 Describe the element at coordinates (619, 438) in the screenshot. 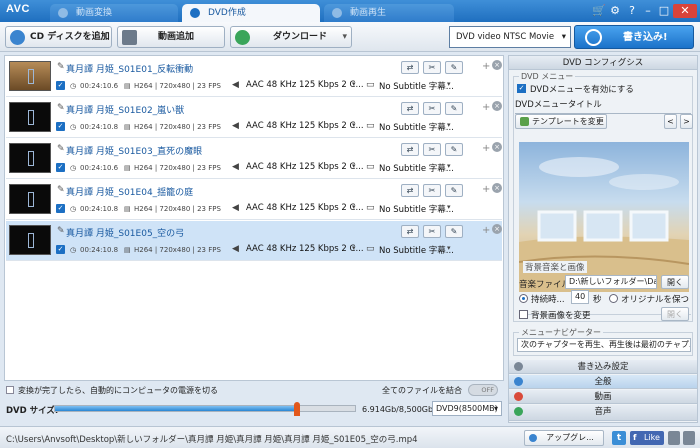

I see `twitter-icon: t` at that location.